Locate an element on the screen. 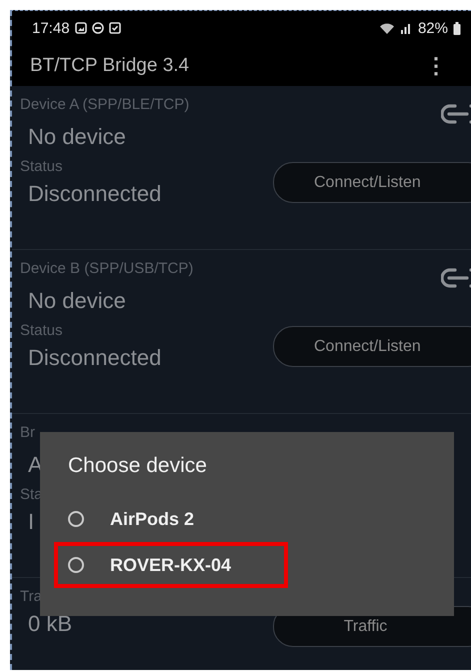 The height and width of the screenshot is (671, 471). image-icon is located at coordinates (80, 28).